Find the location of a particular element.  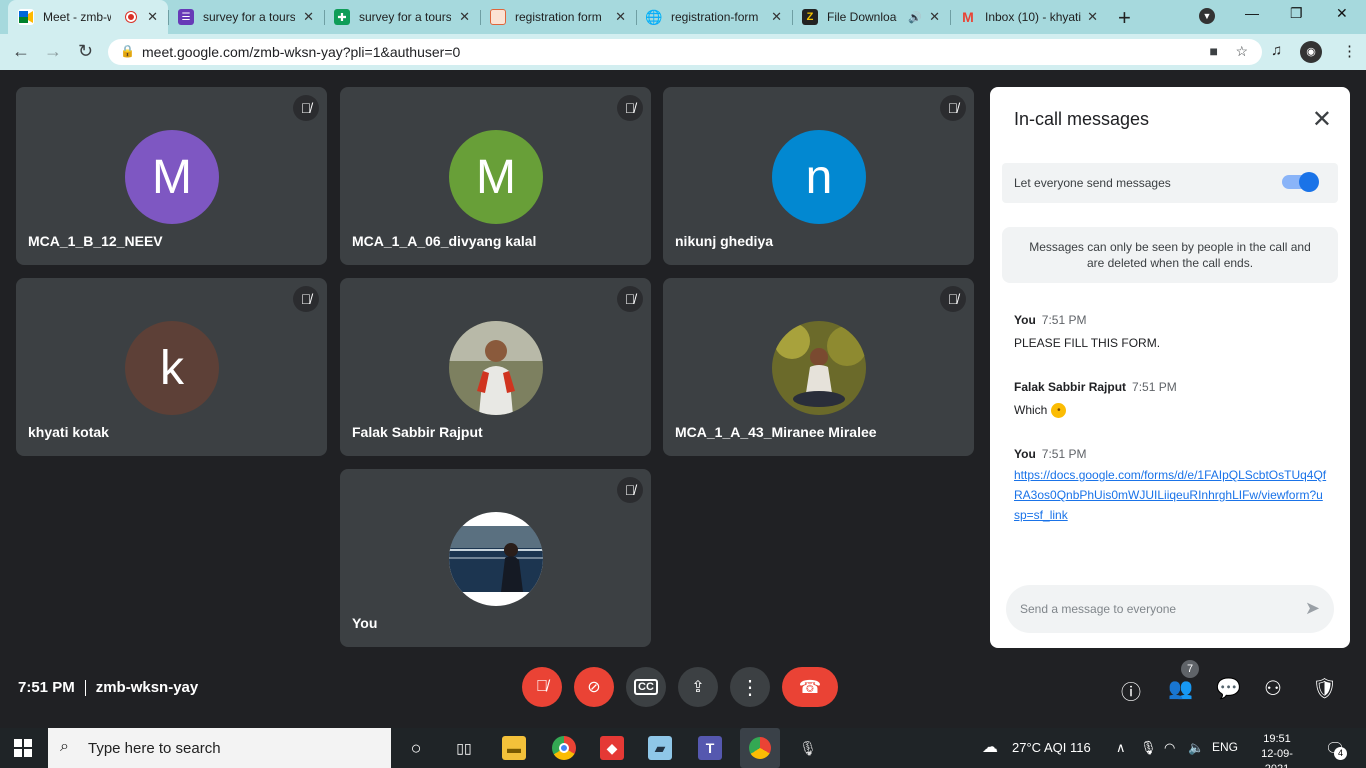

tab-file-download: Z File Download 🔊 ✕ is located at coordinates (871, 17).